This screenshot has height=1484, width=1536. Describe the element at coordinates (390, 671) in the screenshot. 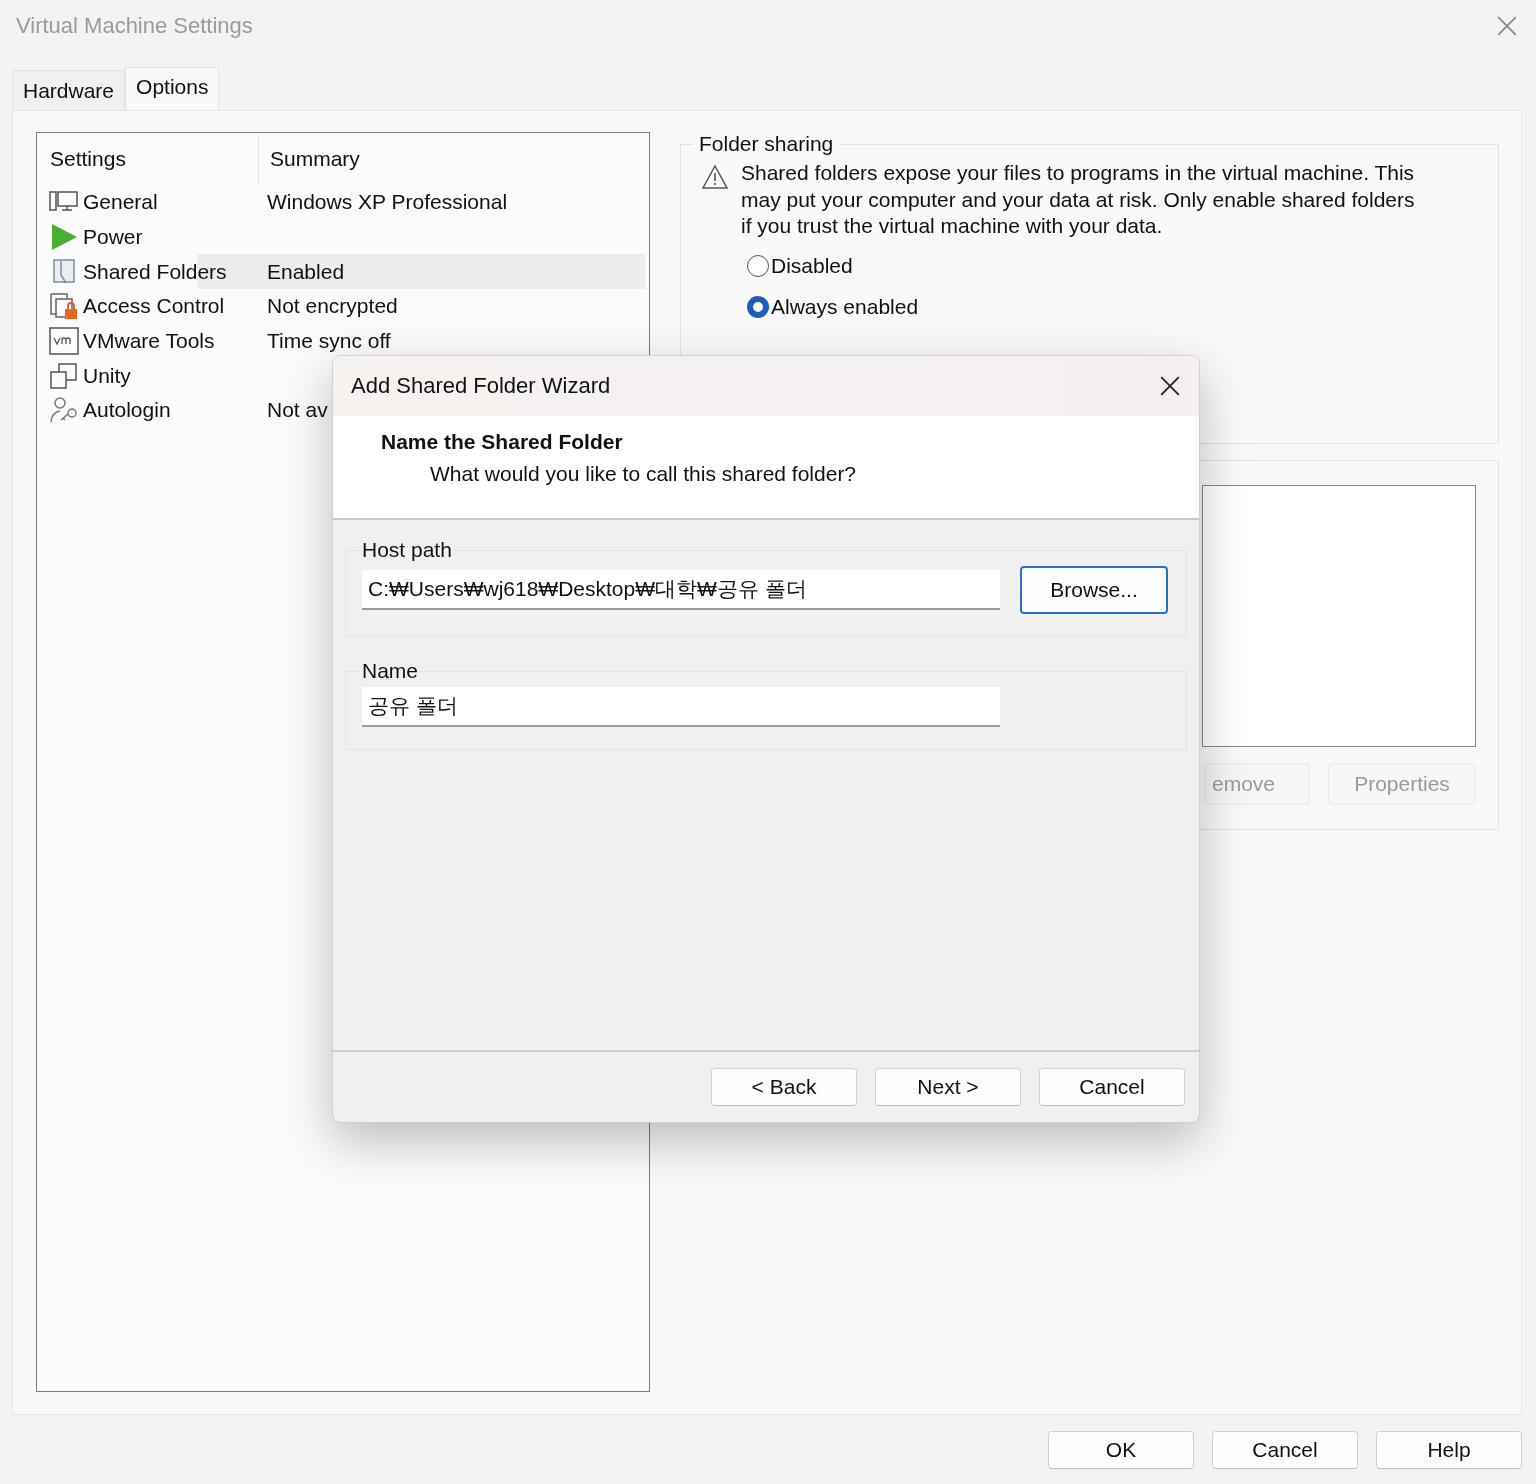

I see `field-label: Name` at that location.